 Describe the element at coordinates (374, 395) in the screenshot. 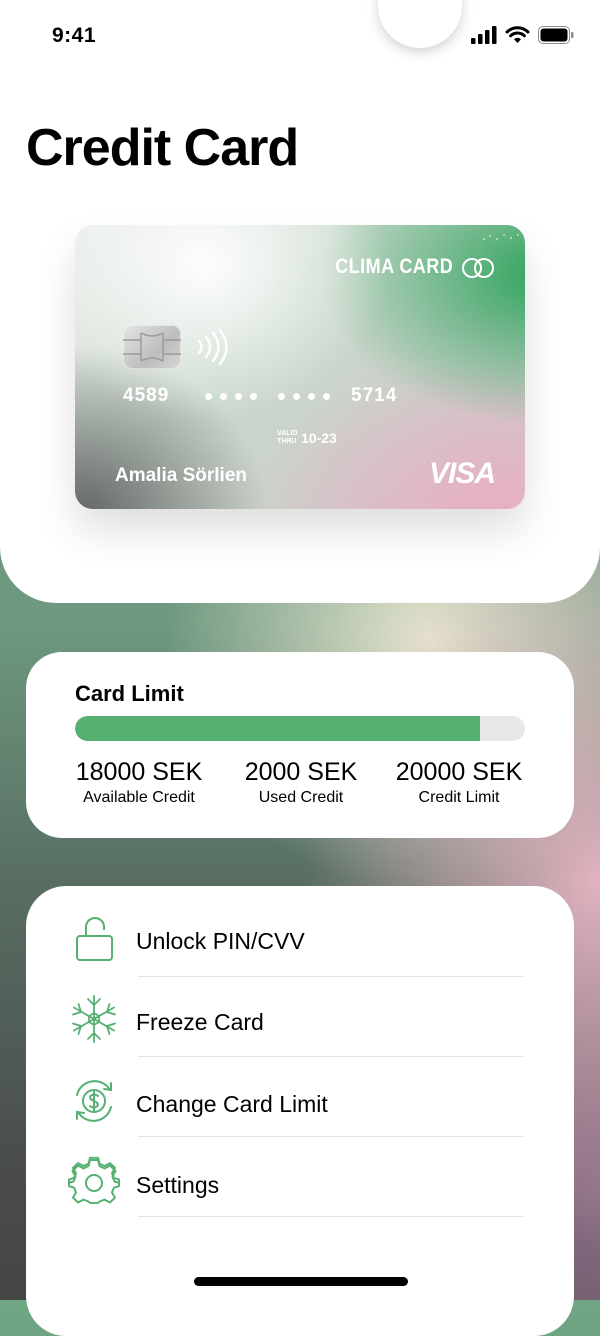

I see `card-number-last: 5714` at that location.